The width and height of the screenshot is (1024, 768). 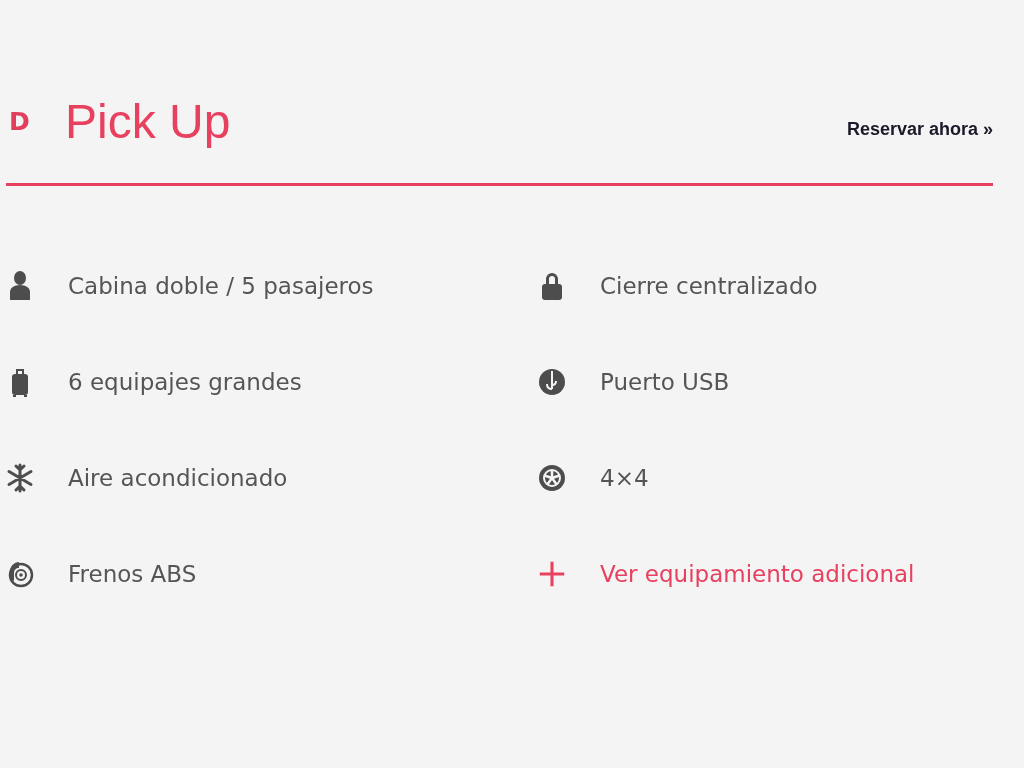 I want to click on feature-label: Cabina doble / 5 pasajeros, so click(x=221, y=286).